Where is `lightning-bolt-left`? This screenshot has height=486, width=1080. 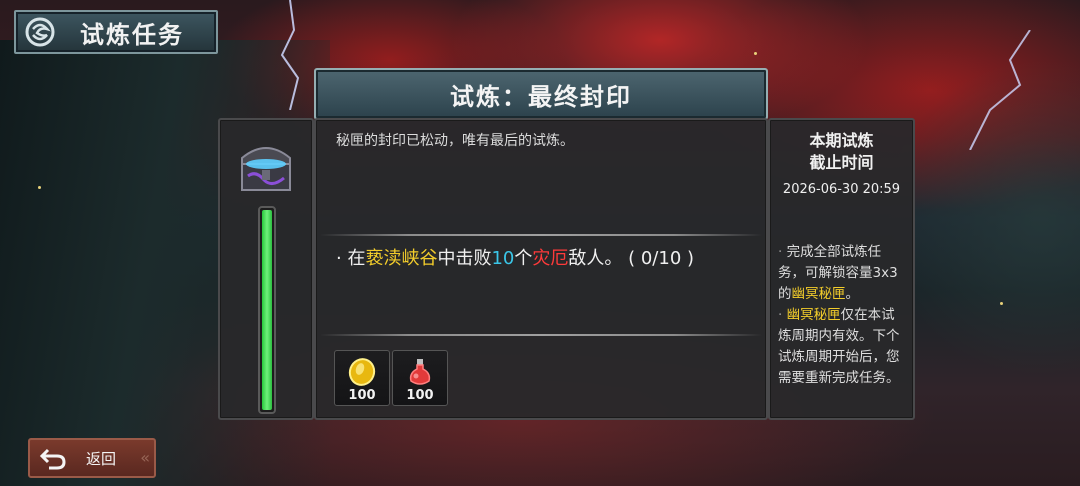
lightning-bolt-left is located at coordinates (290, 55).